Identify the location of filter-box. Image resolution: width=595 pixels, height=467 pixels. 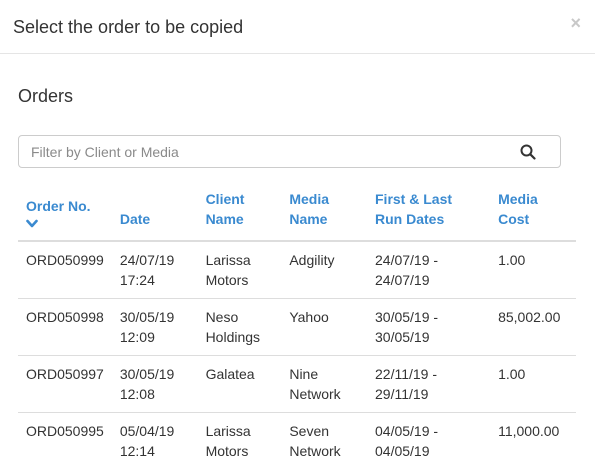
(289, 151).